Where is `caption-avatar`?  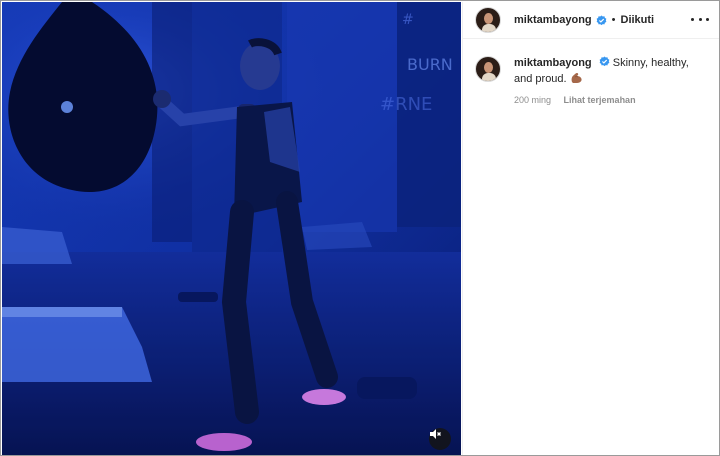 caption-avatar is located at coordinates (488, 69).